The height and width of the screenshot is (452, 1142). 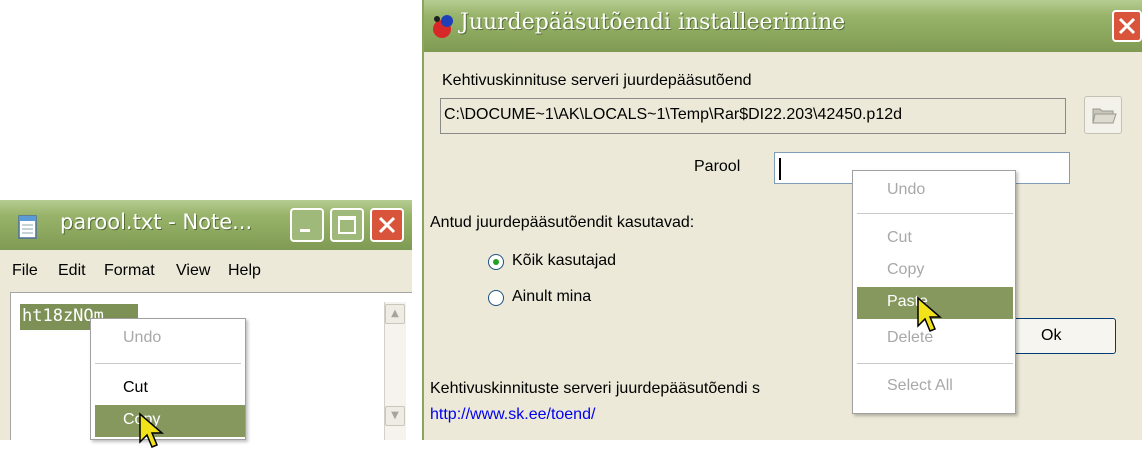 What do you see at coordinates (307, 225) in the screenshot?
I see `minimize-button` at bounding box center [307, 225].